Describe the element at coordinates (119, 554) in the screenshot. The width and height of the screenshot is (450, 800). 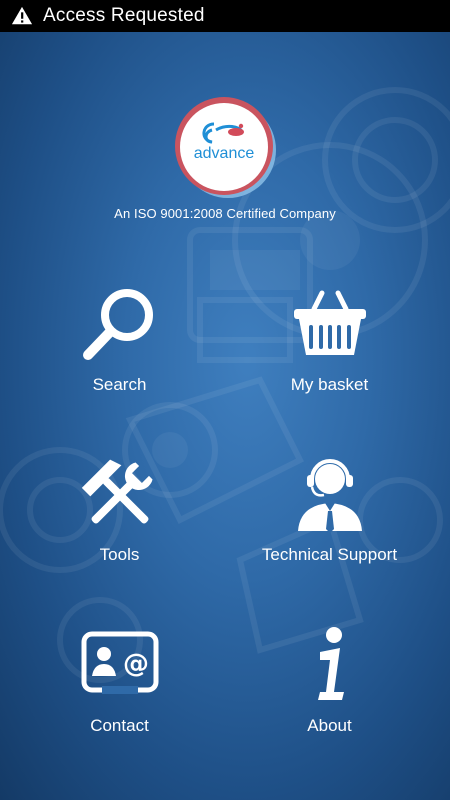
I see `tools-label: Tools` at that location.